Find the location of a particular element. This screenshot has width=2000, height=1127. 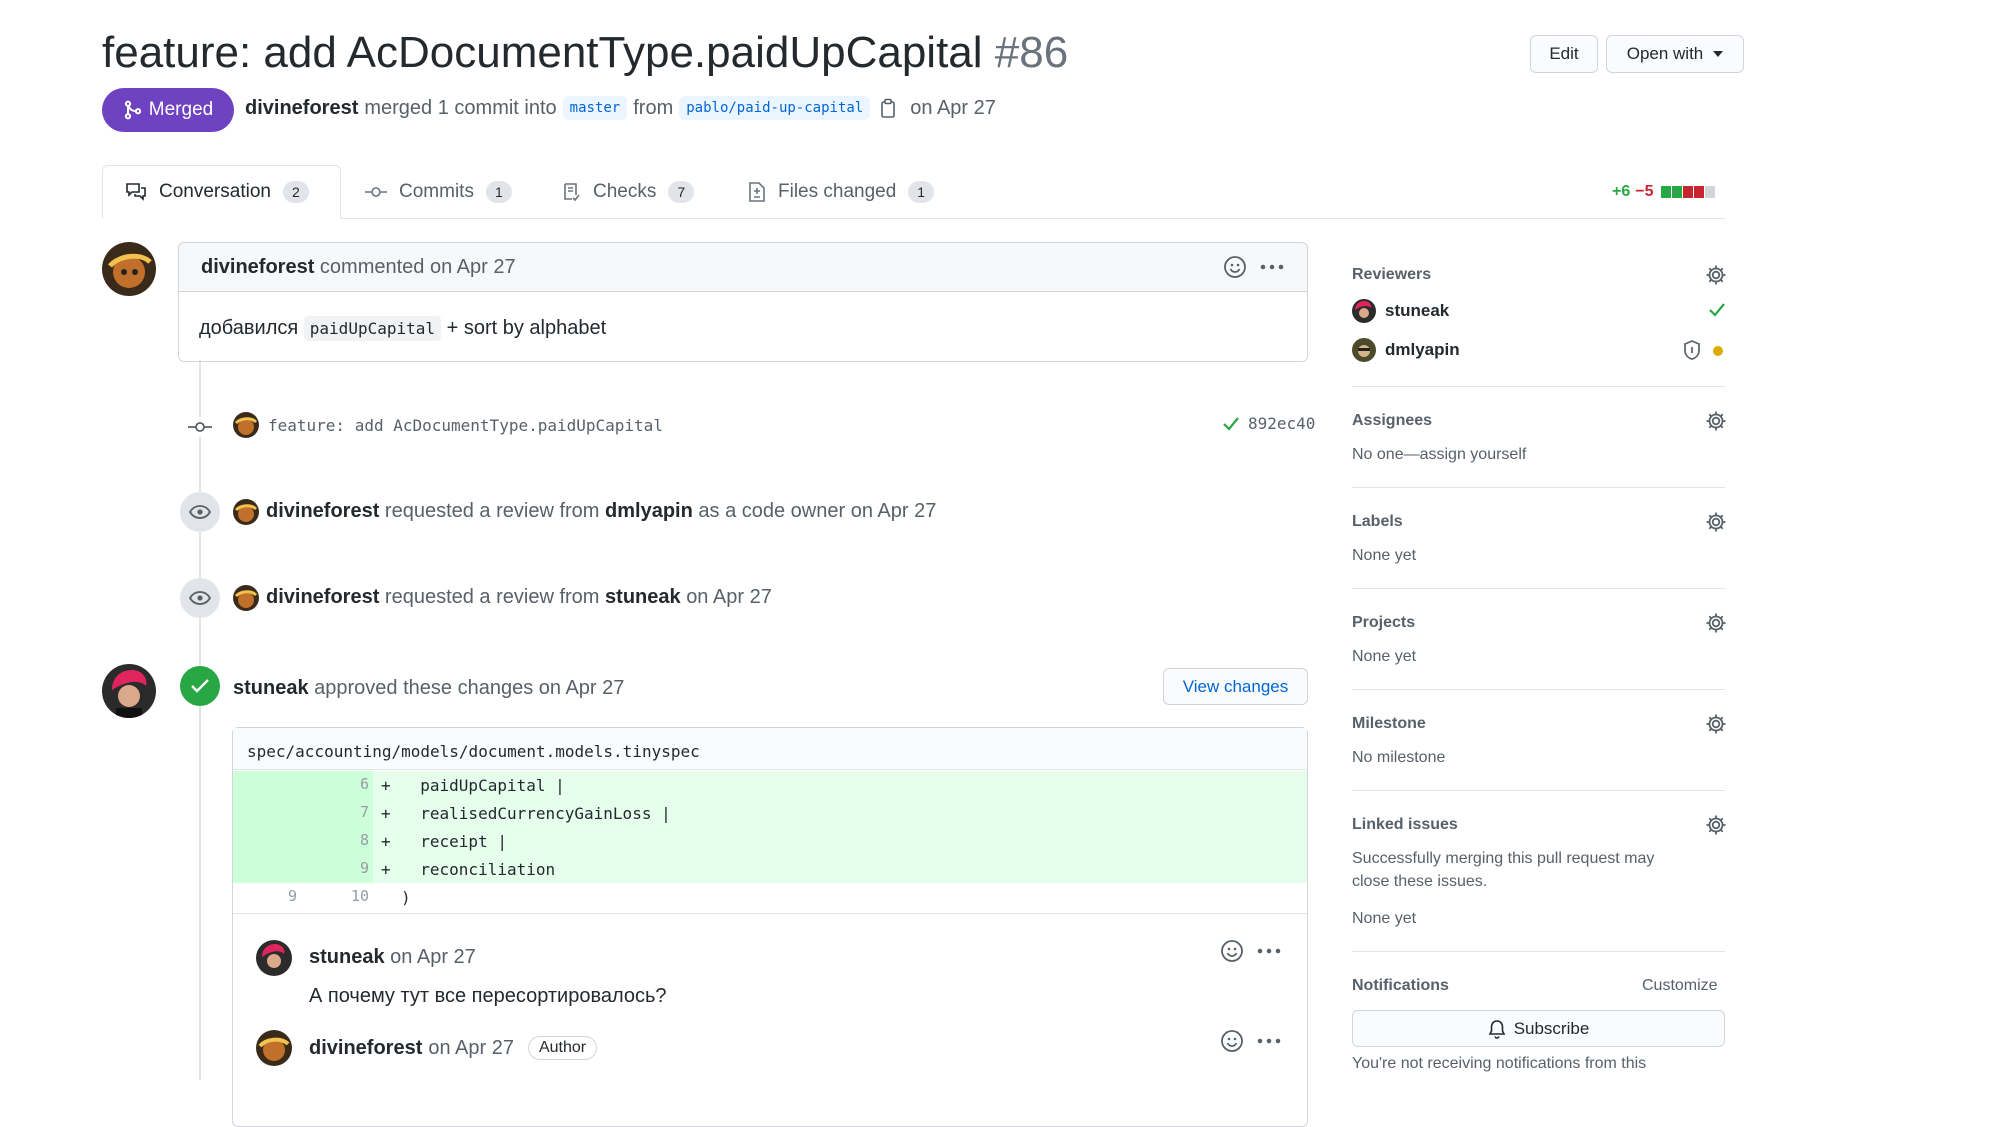

diffstat-bar is located at coordinates (1687, 192).